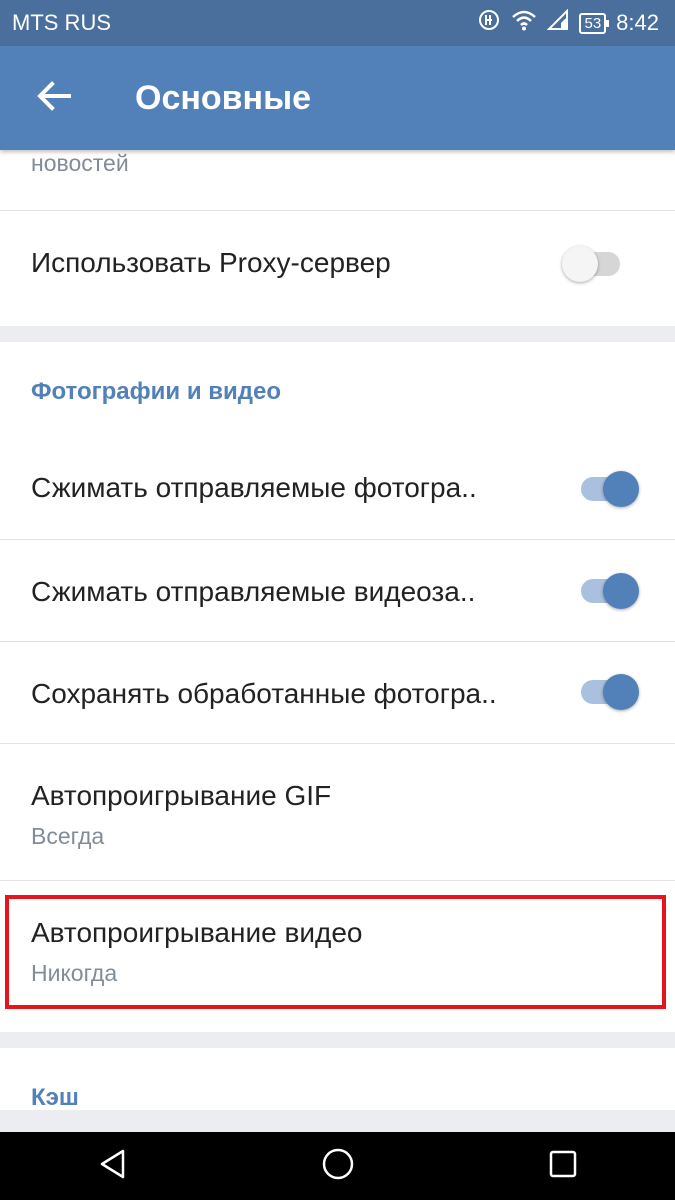 This screenshot has width=675, height=1200. I want to click on setting-label: Сохранять обработанные фотогра.., so click(264, 693).